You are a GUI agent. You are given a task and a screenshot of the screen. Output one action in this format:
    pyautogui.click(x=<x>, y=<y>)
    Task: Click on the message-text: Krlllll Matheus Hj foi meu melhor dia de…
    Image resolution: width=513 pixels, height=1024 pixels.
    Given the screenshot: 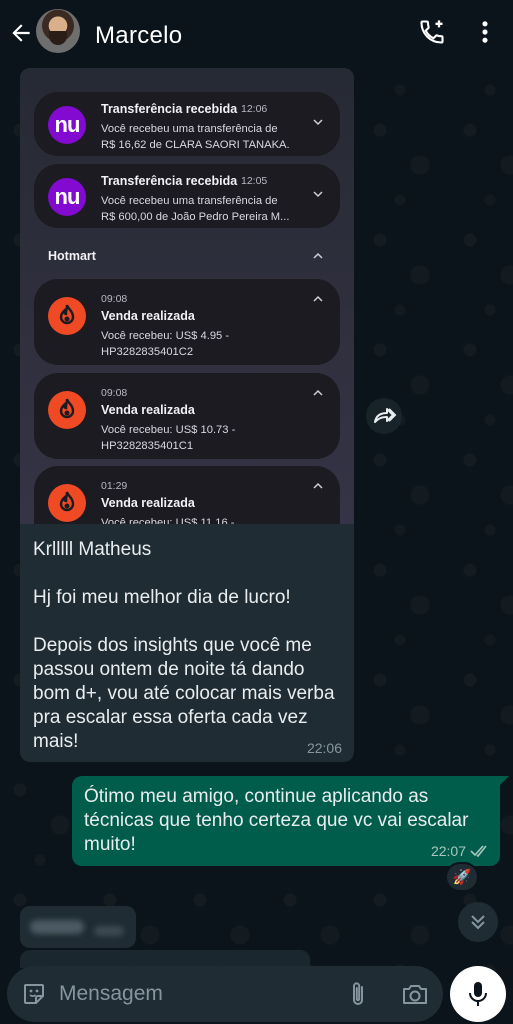 What is the action you would take?
    pyautogui.click(x=184, y=645)
    